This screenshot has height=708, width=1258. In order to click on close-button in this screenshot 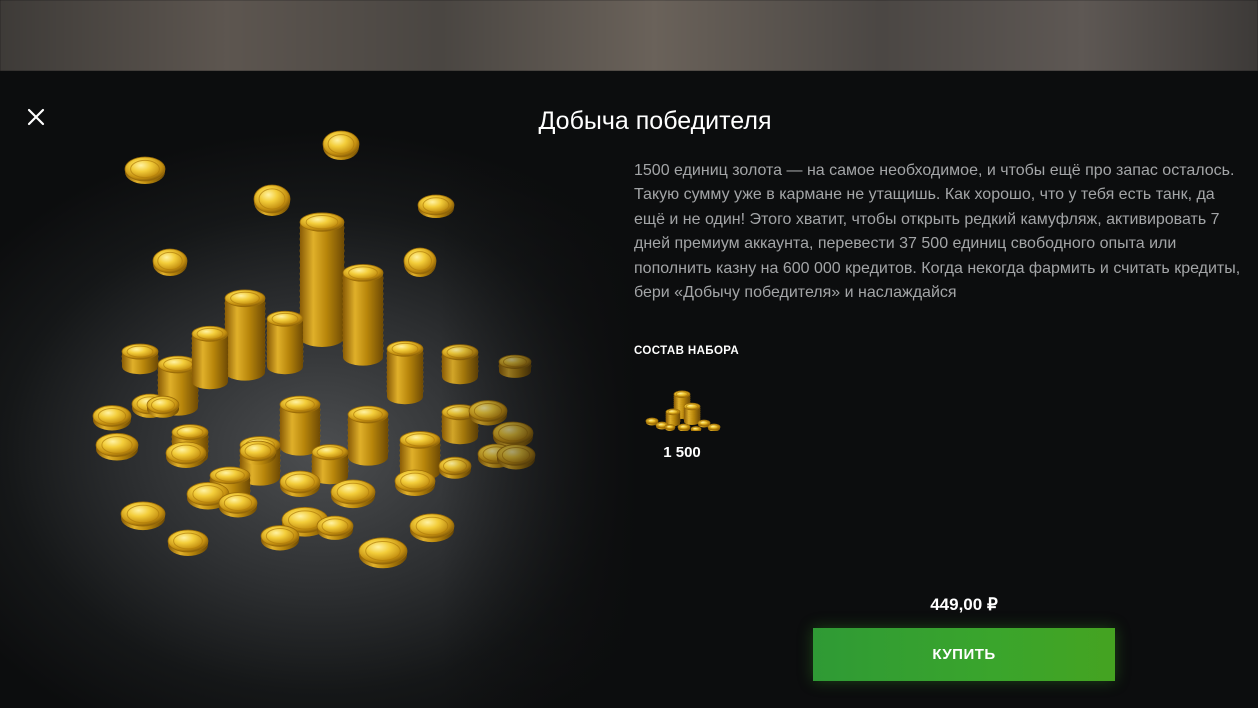, I will do `click(36, 117)`.